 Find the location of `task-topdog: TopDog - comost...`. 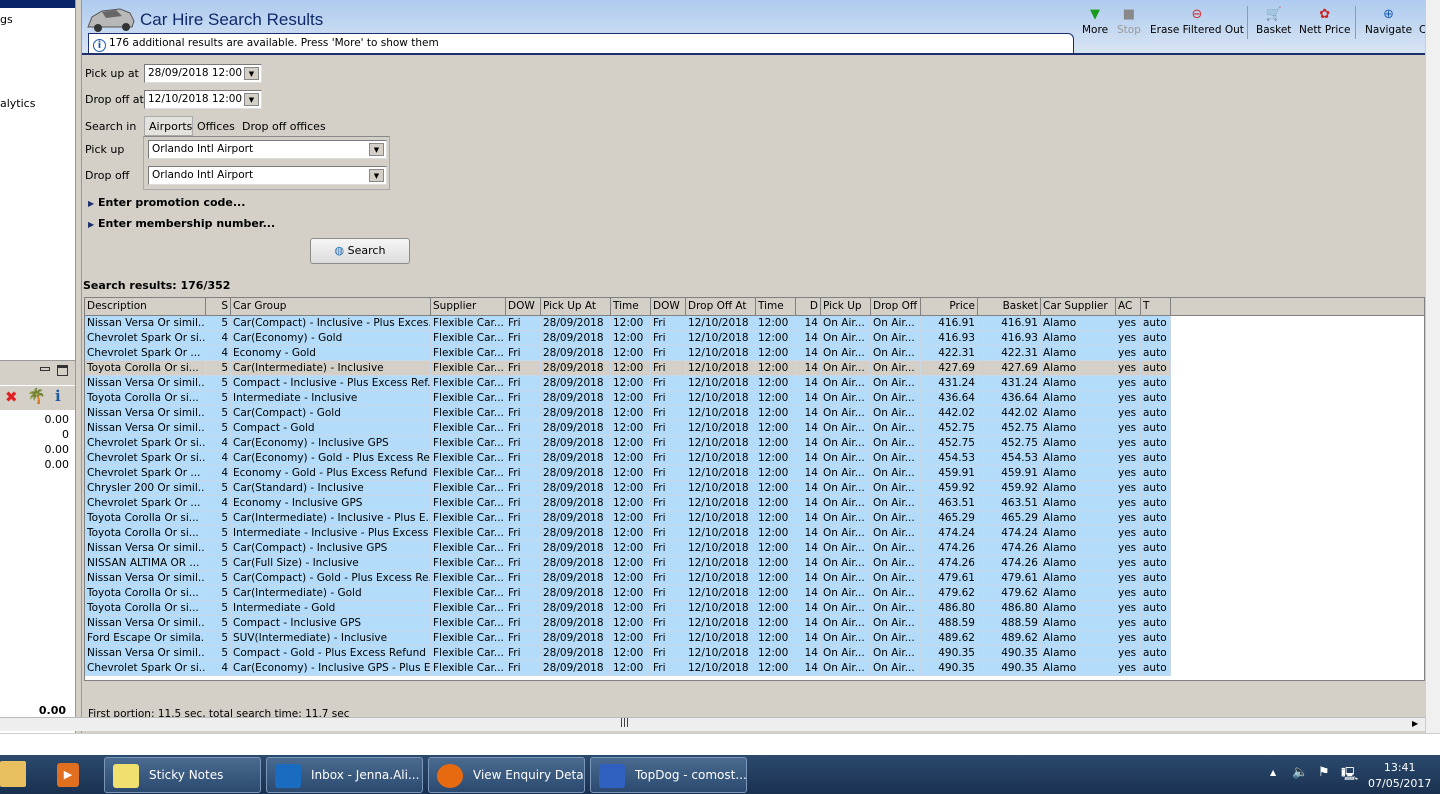

task-topdog: TopDog - comost... is located at coordinates (668, 775).